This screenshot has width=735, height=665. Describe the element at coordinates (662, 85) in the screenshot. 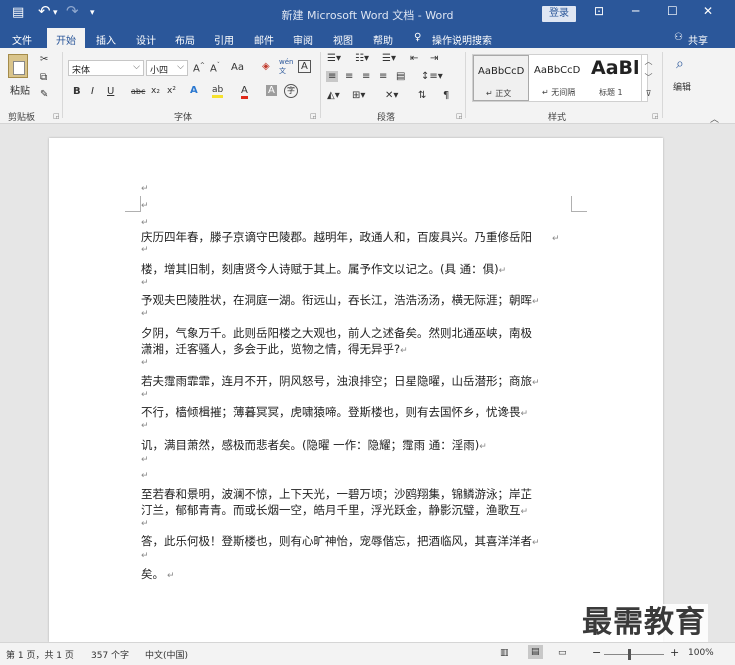

I see `divider` at that location.